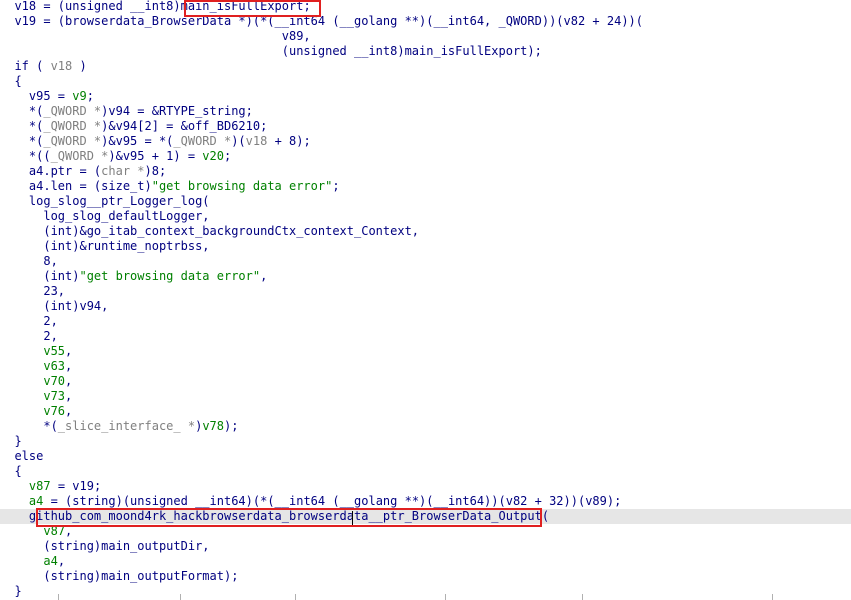  I want to click on code-token: v95 =, so click(36, 96).